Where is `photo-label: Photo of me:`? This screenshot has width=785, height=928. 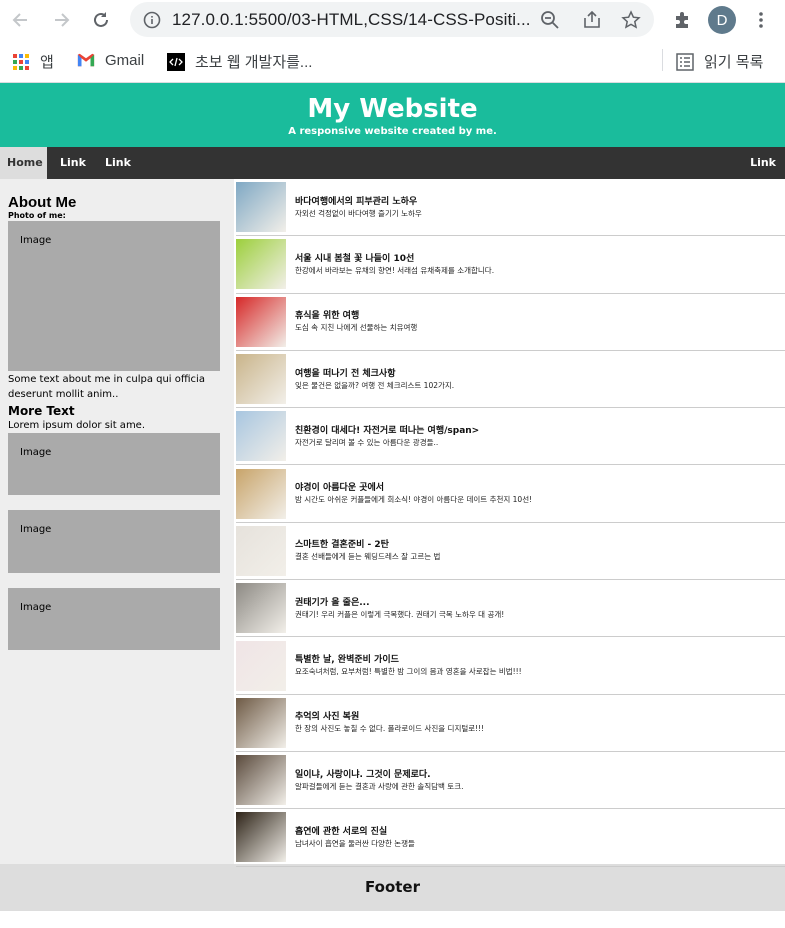
photo-label: Photo of me: is located at coordinates (37, 215).